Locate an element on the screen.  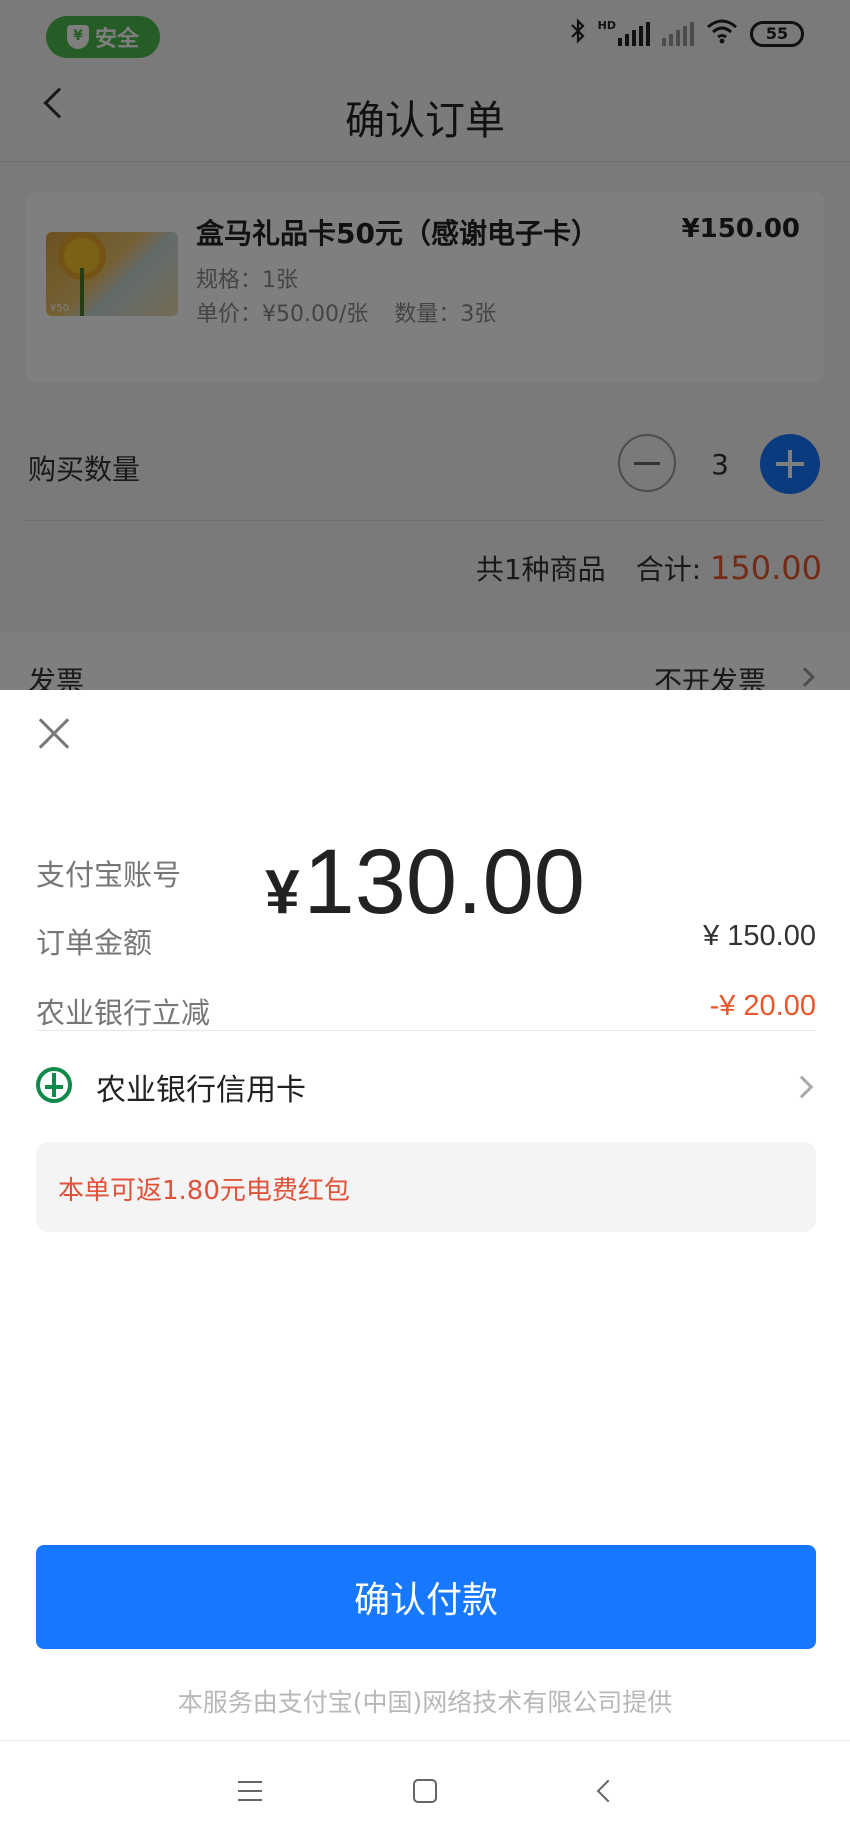
home-icon is located at coordinates (425, 1791).